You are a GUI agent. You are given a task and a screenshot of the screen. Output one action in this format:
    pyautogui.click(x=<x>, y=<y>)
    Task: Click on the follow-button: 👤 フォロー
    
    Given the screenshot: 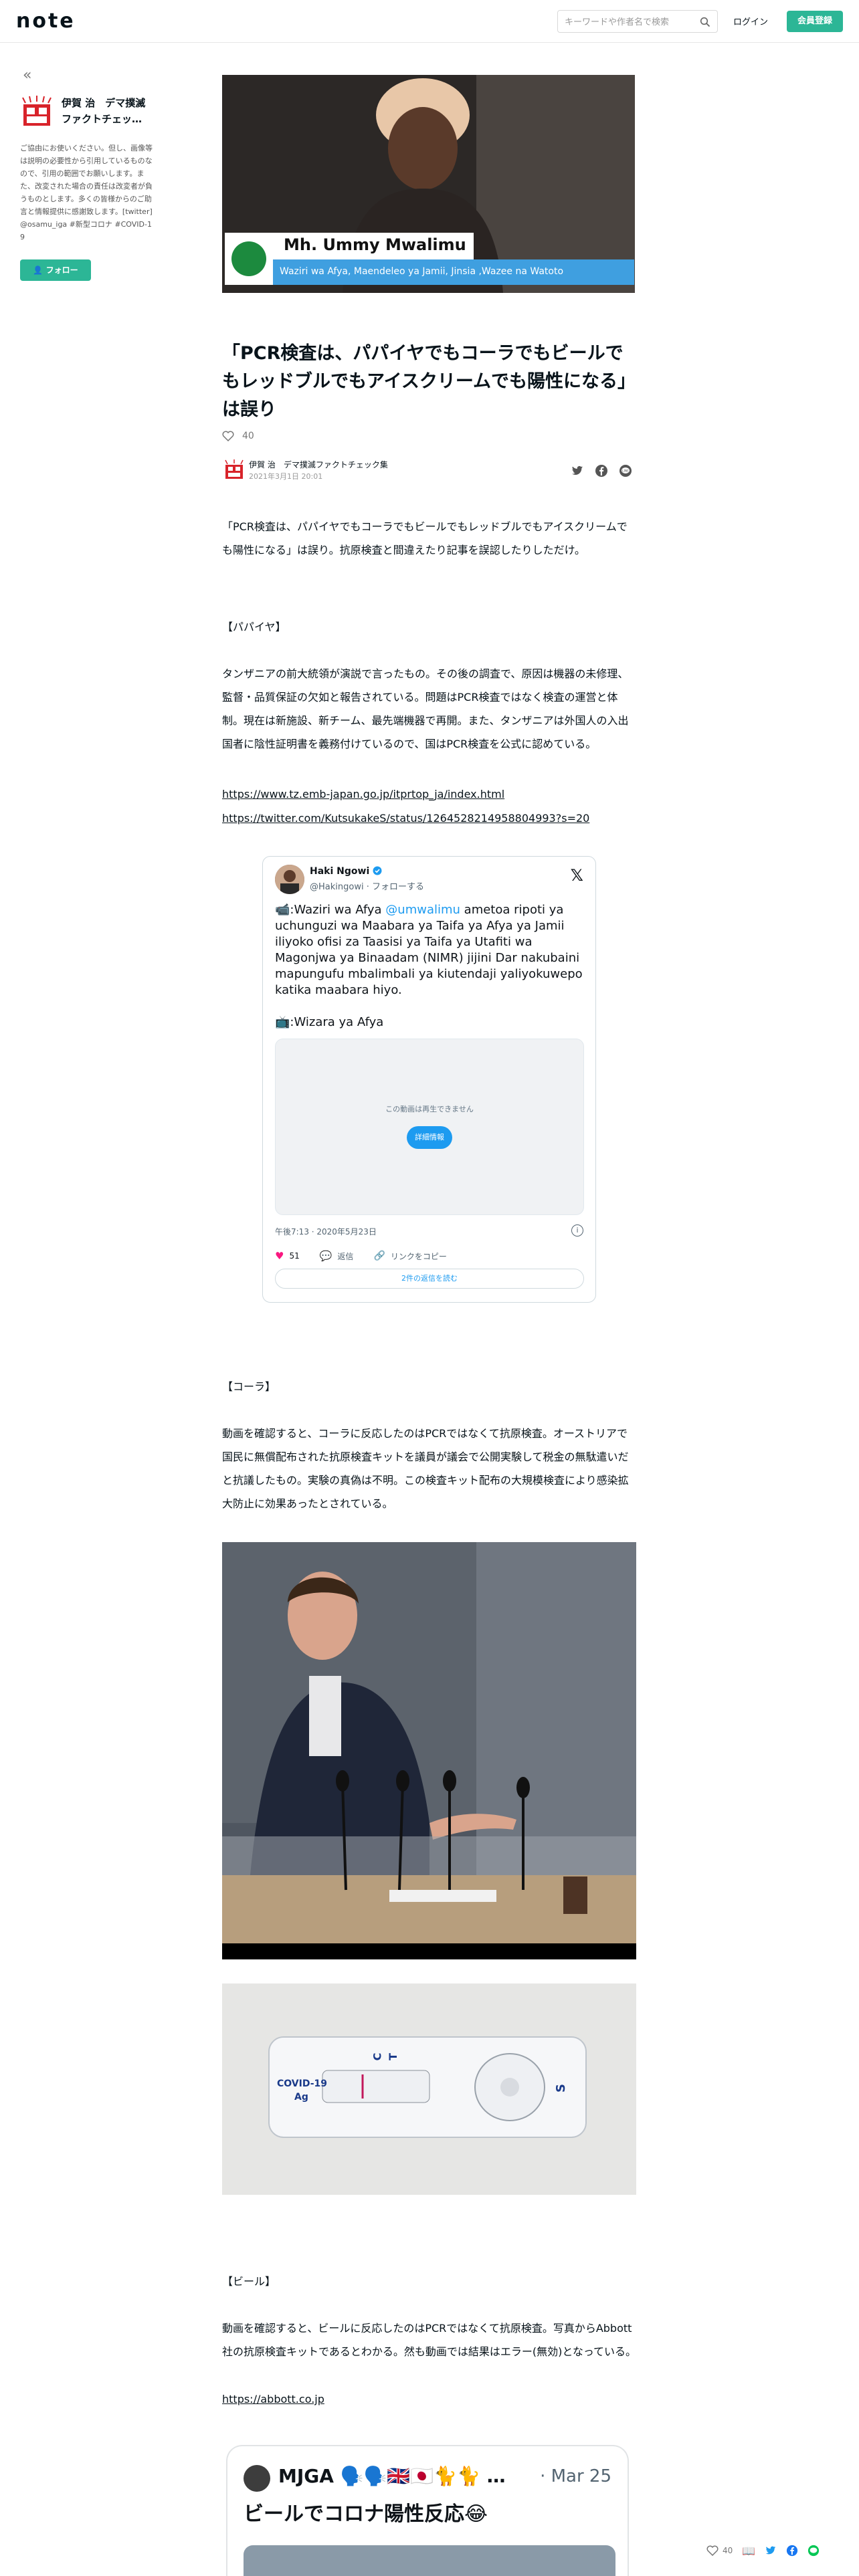 What is the action you would take?
    pyautogui.click(x=56, y=270)
    